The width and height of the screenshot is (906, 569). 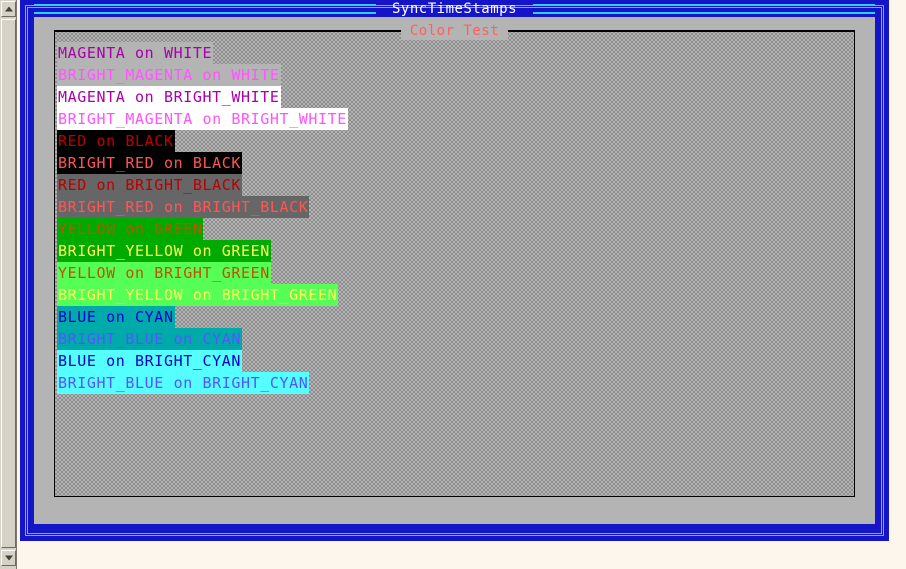 I want to click on legend-rule-left, so click(x=228, y=30).